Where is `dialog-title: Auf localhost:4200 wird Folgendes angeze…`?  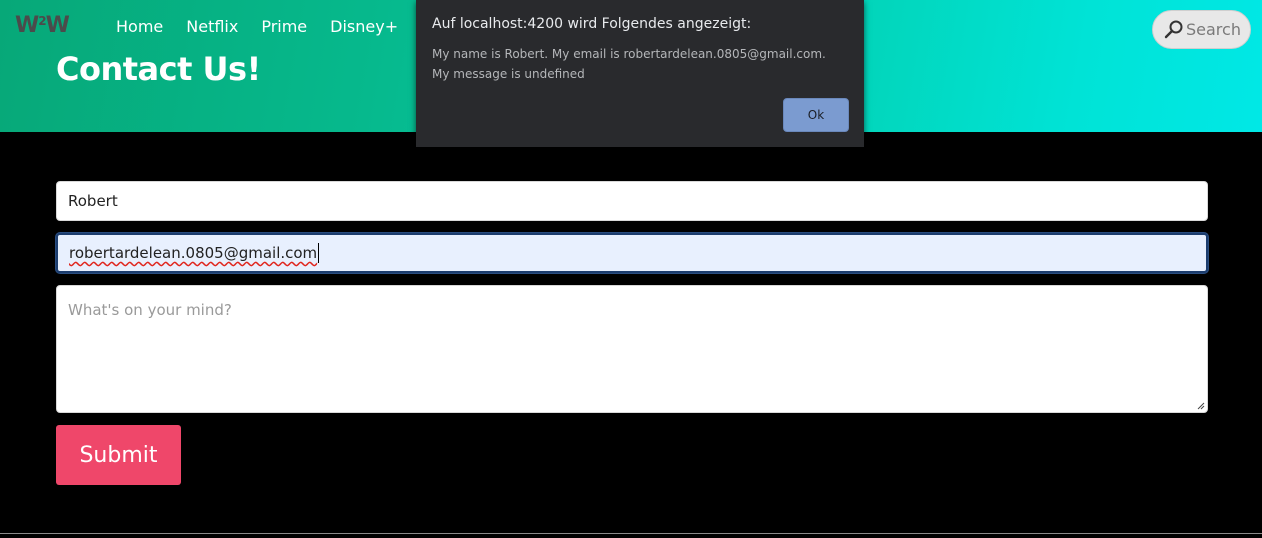 dialog-title: Auf localhost:4200 wird Folgendes angeze… is located at coordinates (592, 24).